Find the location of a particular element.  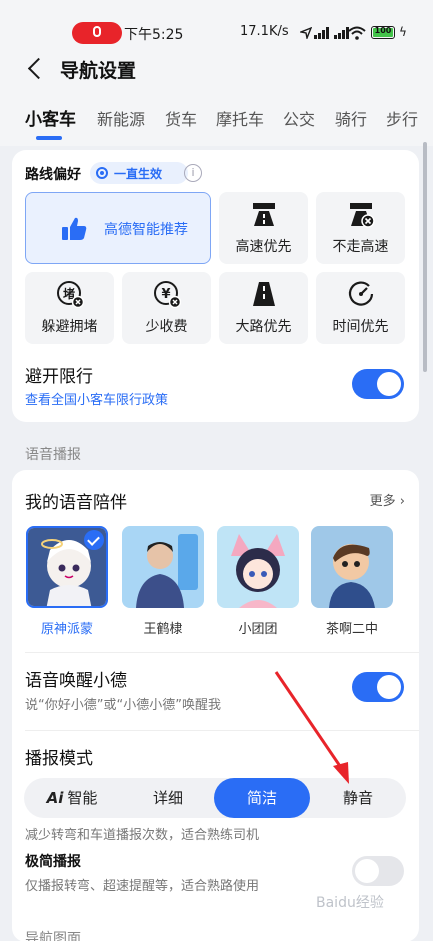

watermark: Baidu经验 is located at coordinates (350, 903).